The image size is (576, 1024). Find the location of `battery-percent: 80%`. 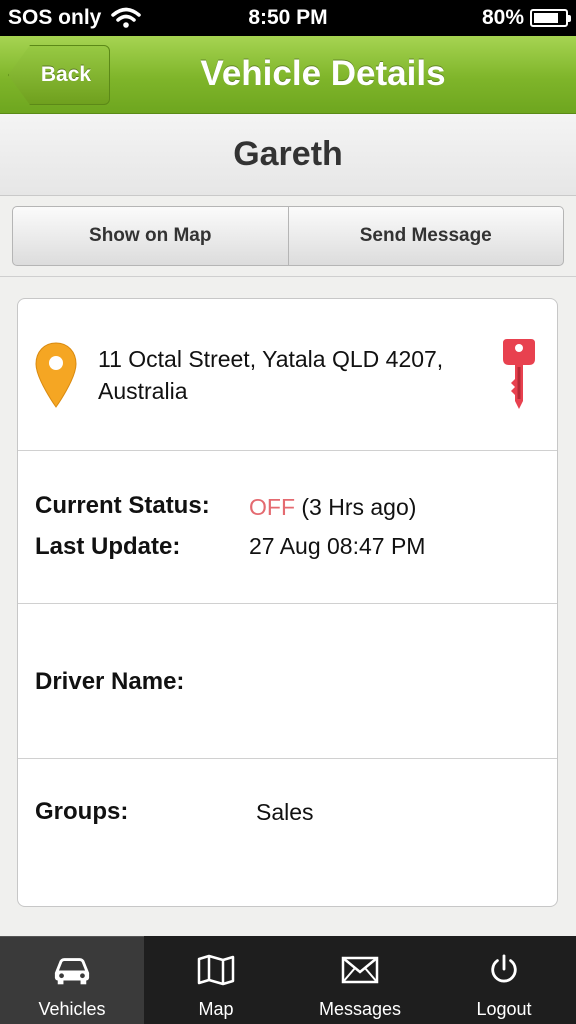

battery-percent: 80% is located at coordinates (502, 17).